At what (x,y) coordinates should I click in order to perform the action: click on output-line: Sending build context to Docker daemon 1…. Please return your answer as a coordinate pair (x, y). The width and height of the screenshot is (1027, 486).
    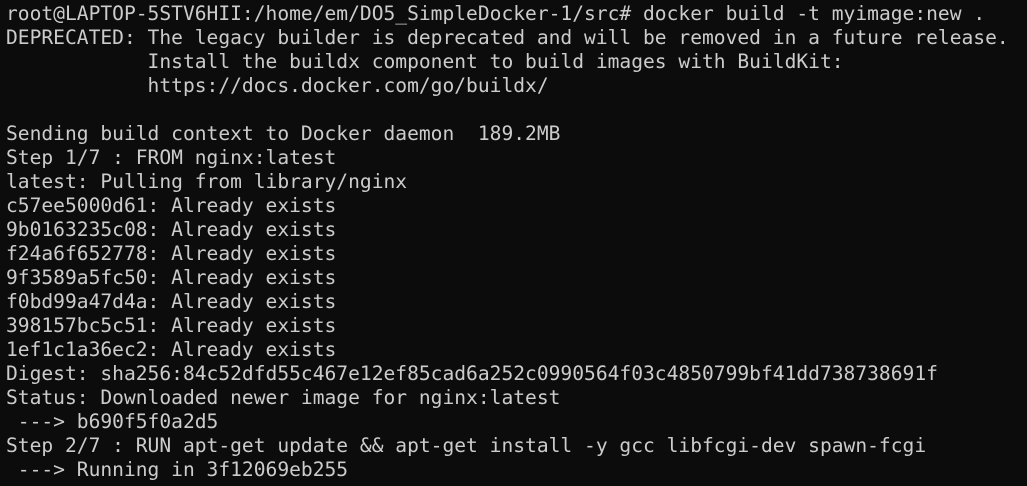
    Looking at the image, I should click on (283, 133).